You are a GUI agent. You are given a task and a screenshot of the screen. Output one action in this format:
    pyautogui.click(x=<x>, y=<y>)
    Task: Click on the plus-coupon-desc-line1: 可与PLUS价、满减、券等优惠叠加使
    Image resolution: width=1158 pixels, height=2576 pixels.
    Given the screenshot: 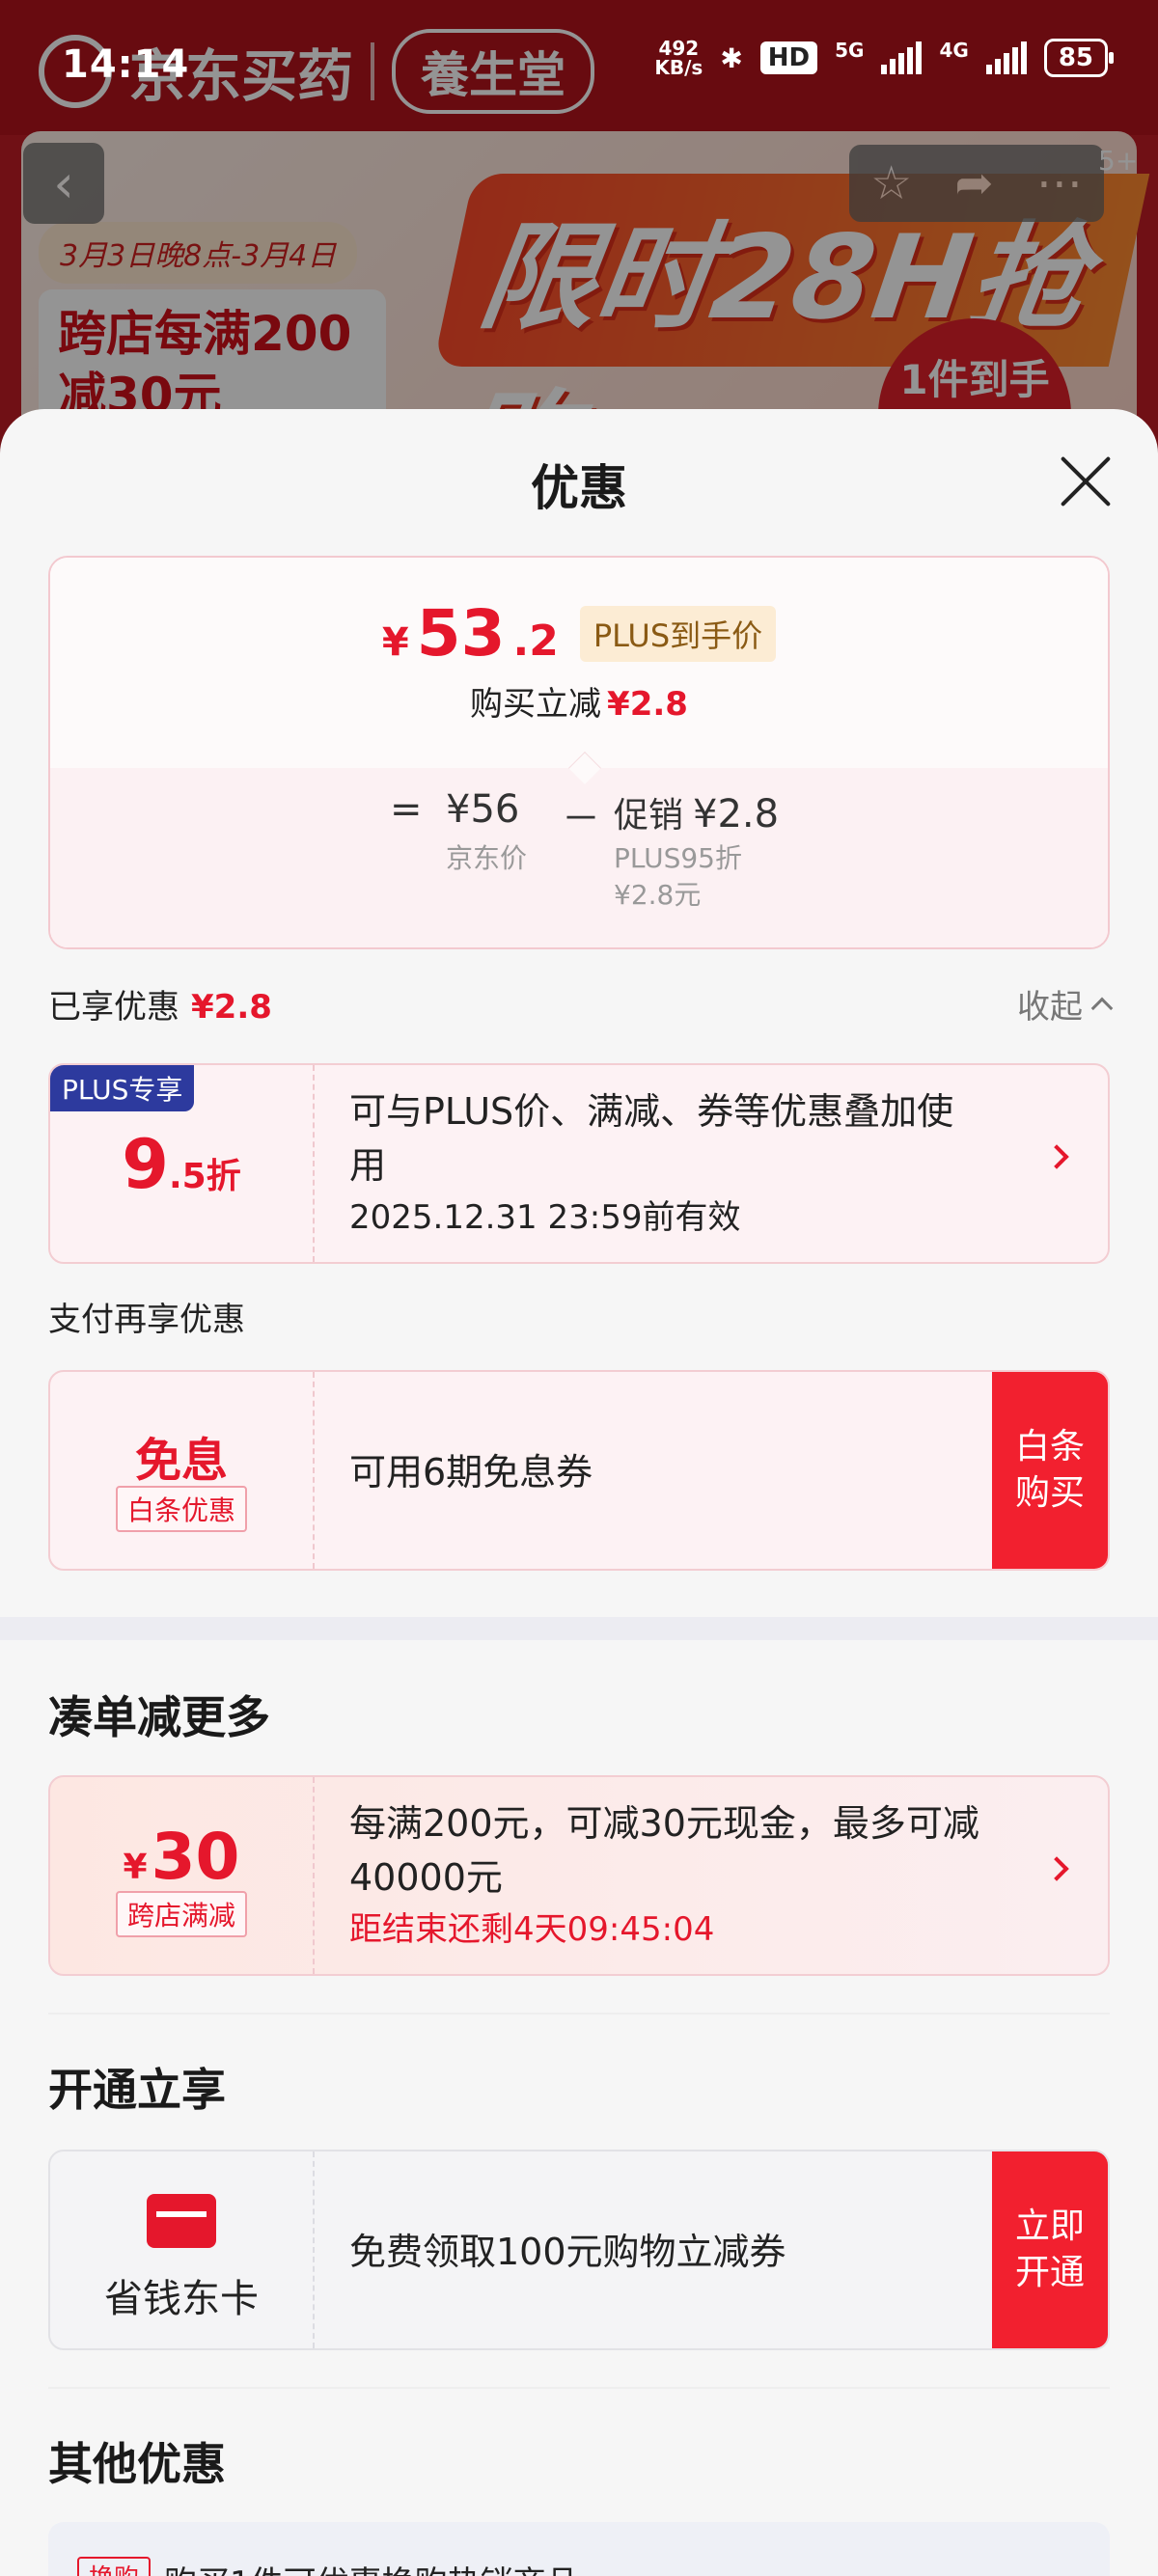 What is the action you would take?
    pyautogui.click(x=651, y=1112)
    